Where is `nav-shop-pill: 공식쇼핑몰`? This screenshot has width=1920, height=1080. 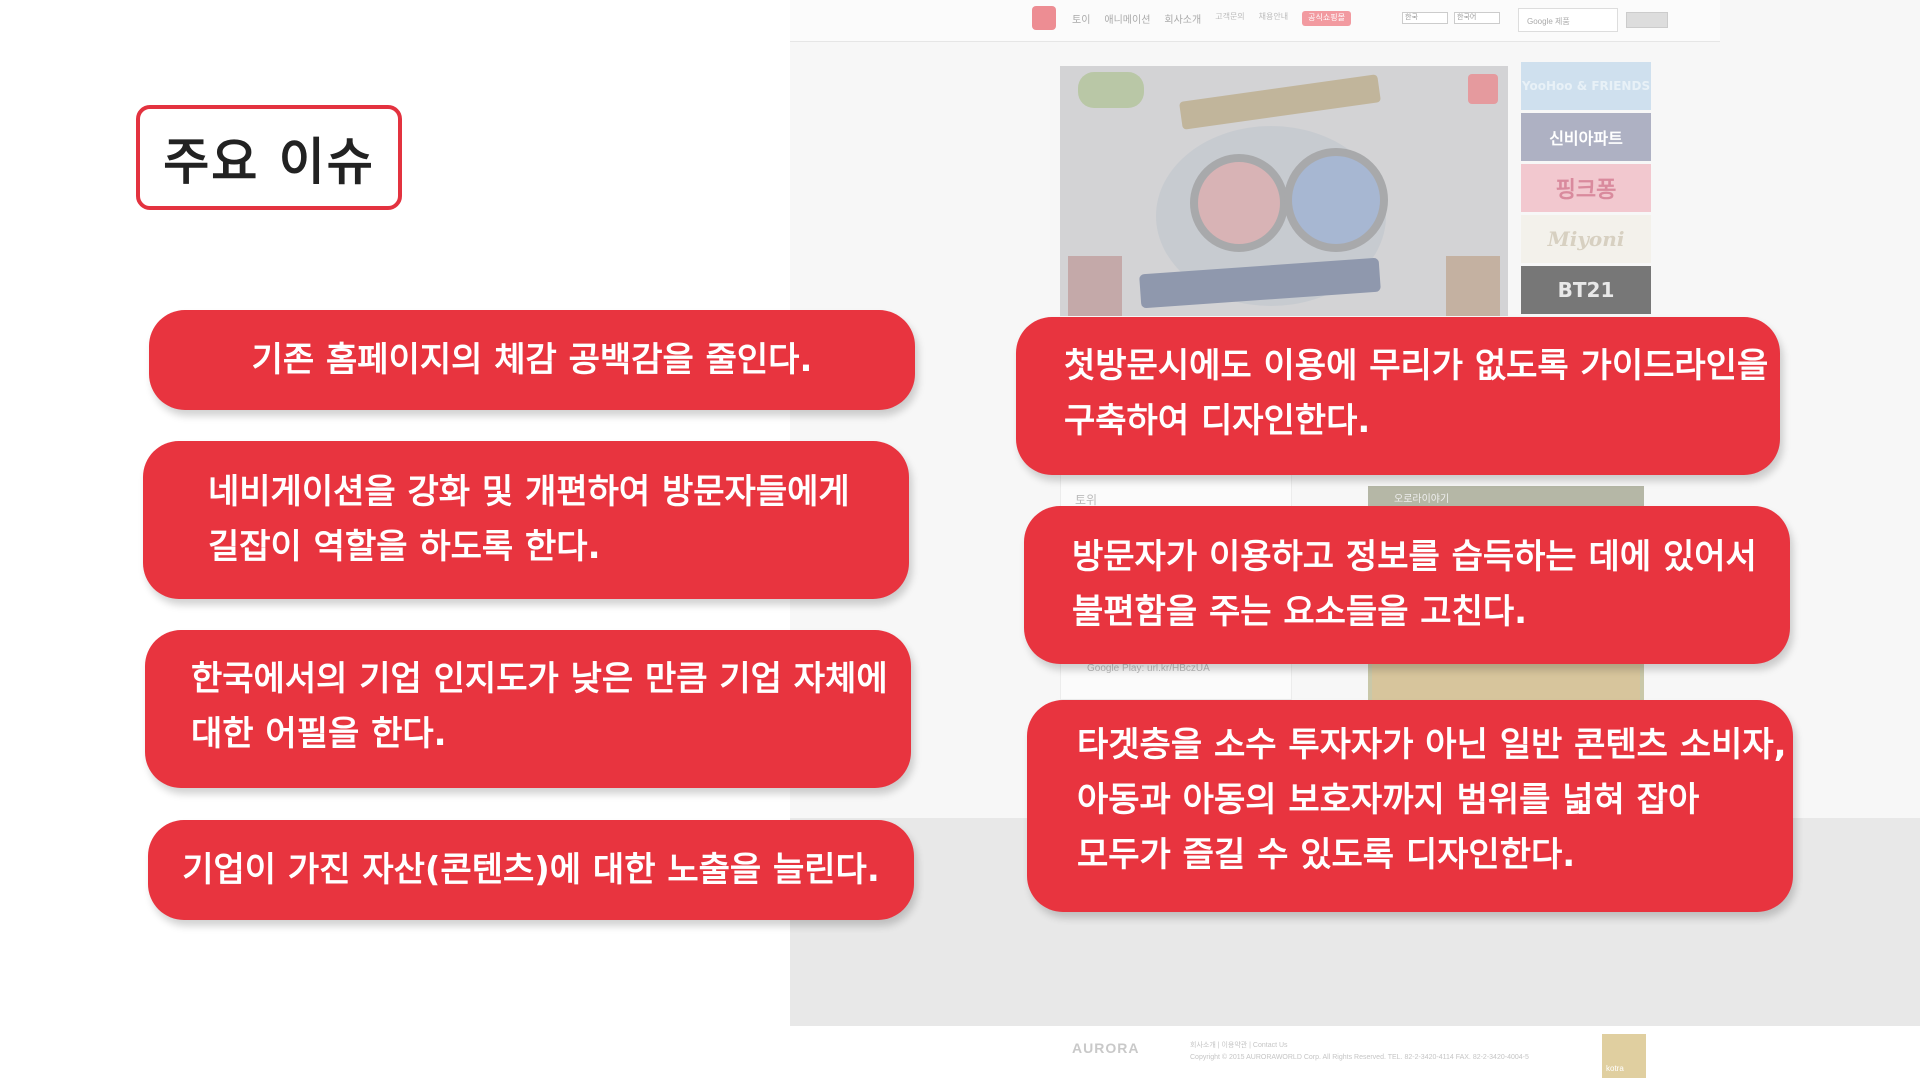
nav-shop-pill: 공식쇼핑몰 is located at coordinates (1326, 18).